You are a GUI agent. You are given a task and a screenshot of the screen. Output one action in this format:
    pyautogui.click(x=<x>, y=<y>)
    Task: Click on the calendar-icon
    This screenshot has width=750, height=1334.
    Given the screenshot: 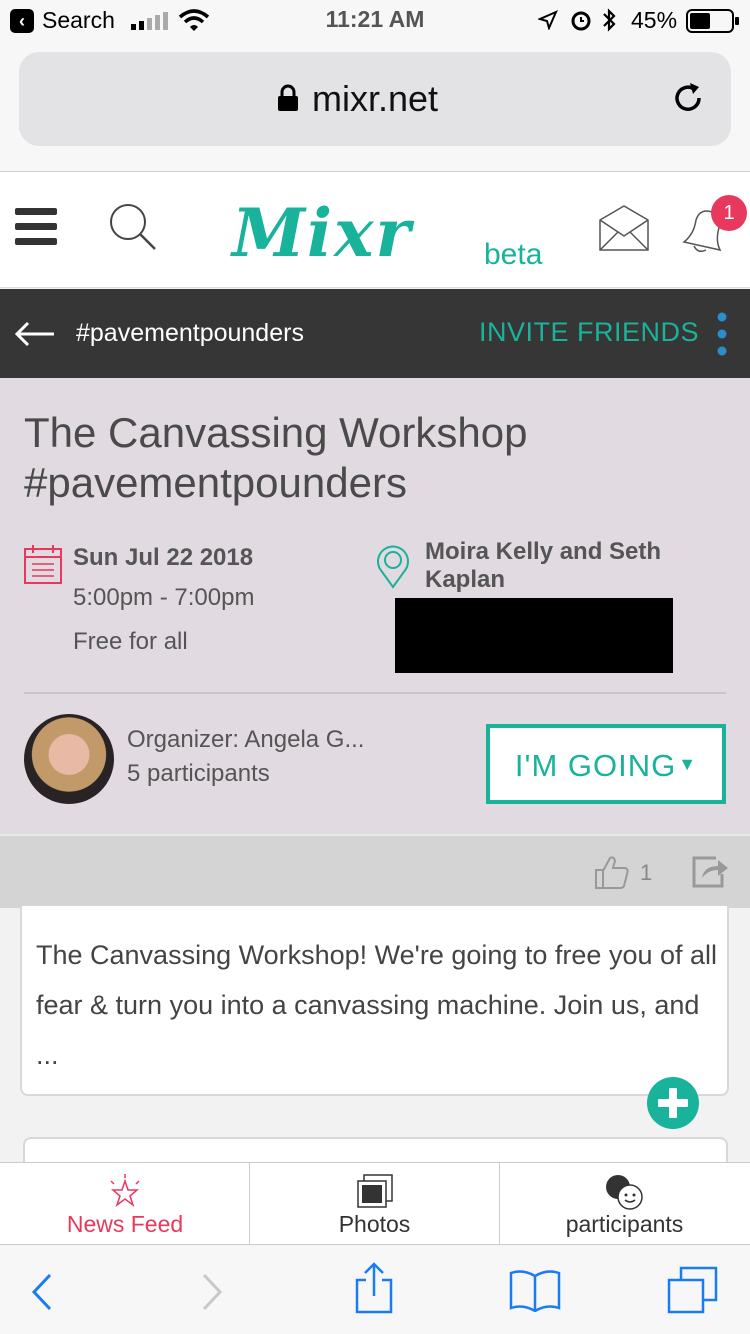 What is the action you would take?
    pyautogui.click(x=43, y=564)
    